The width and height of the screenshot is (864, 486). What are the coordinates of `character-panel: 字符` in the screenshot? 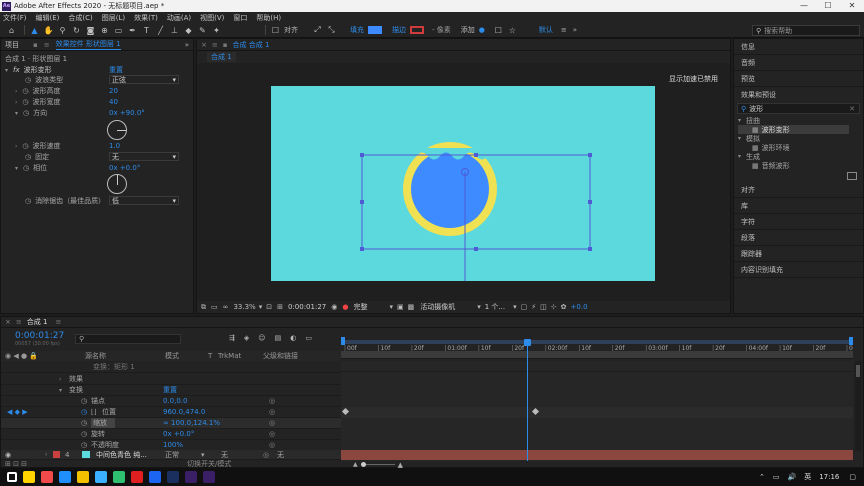 It's located at (798, 222).